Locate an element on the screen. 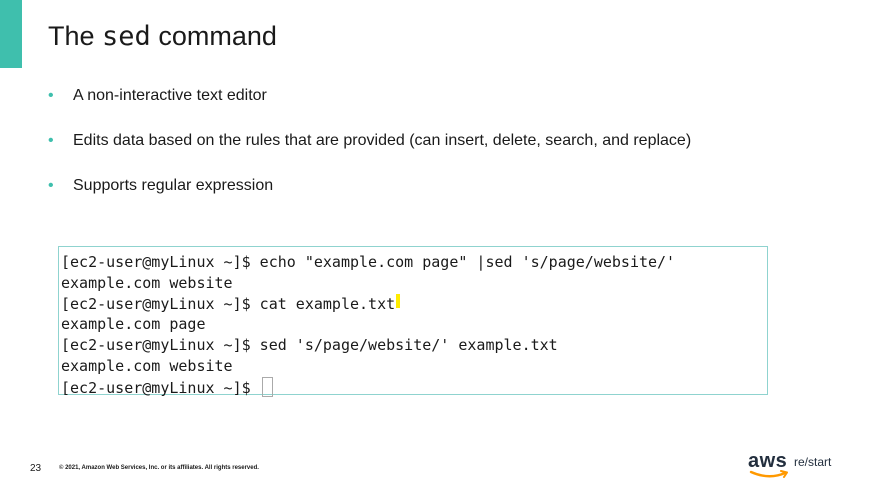 The image size is (883, 493). slide-number: 23 is located at coordinates (36, 468).